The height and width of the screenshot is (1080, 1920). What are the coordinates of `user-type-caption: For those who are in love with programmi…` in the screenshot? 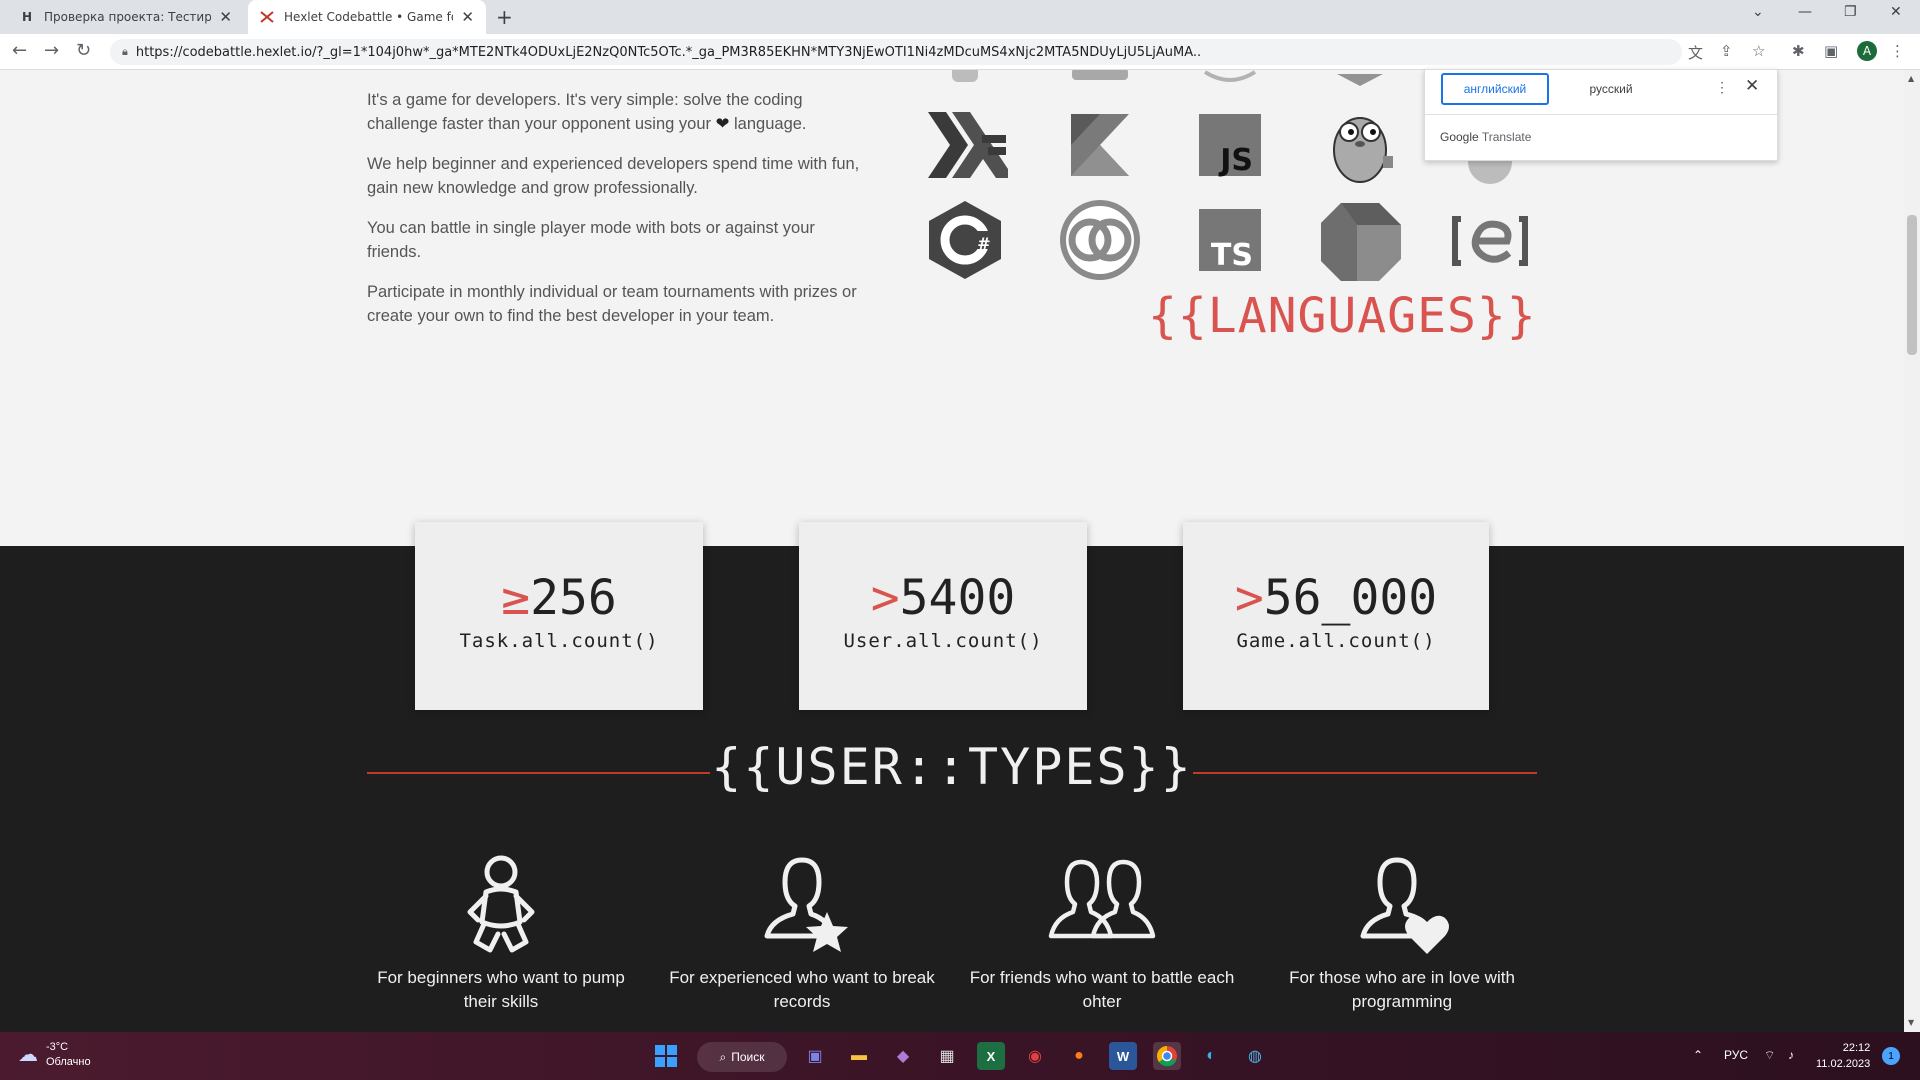 It's located at (1402, 989).